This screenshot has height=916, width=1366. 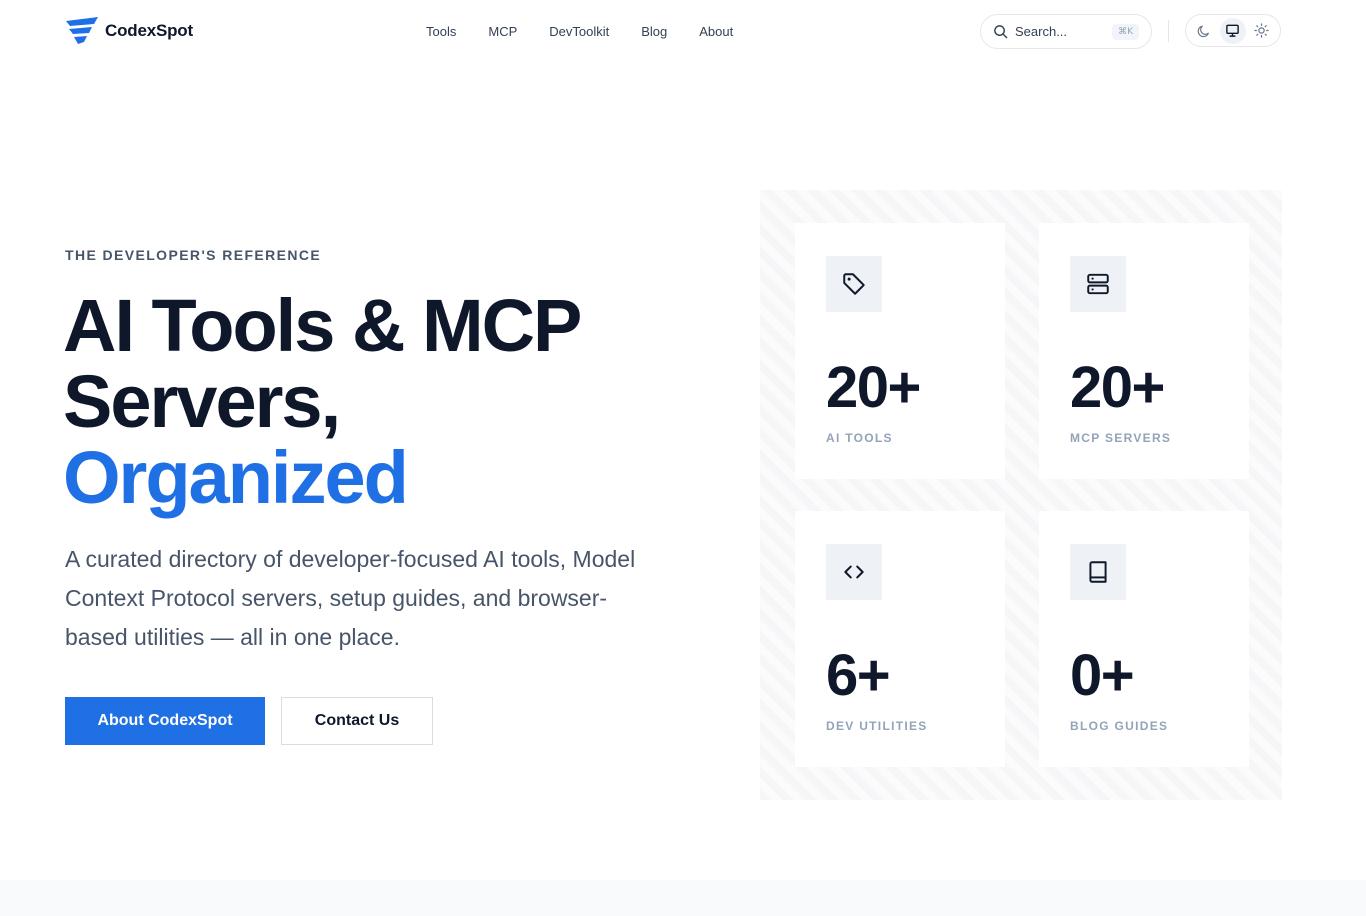 I want to click on codexspot-logo-icon, so click(x=82, y=30).